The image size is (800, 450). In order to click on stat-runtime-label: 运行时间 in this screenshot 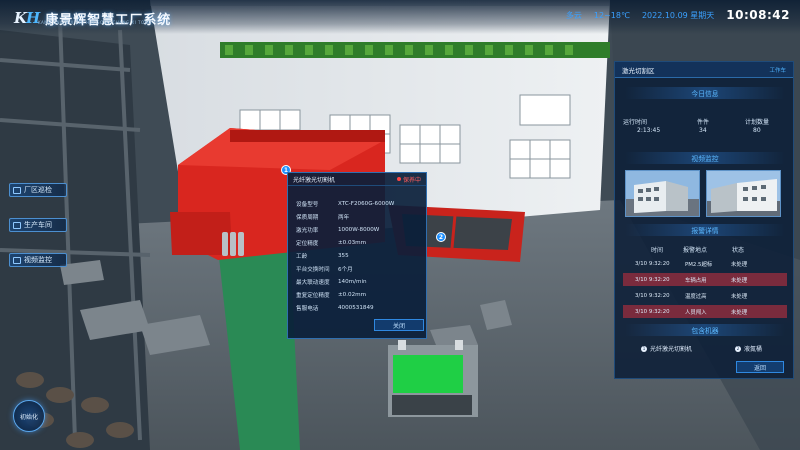, I will do `click(635, 122)`.